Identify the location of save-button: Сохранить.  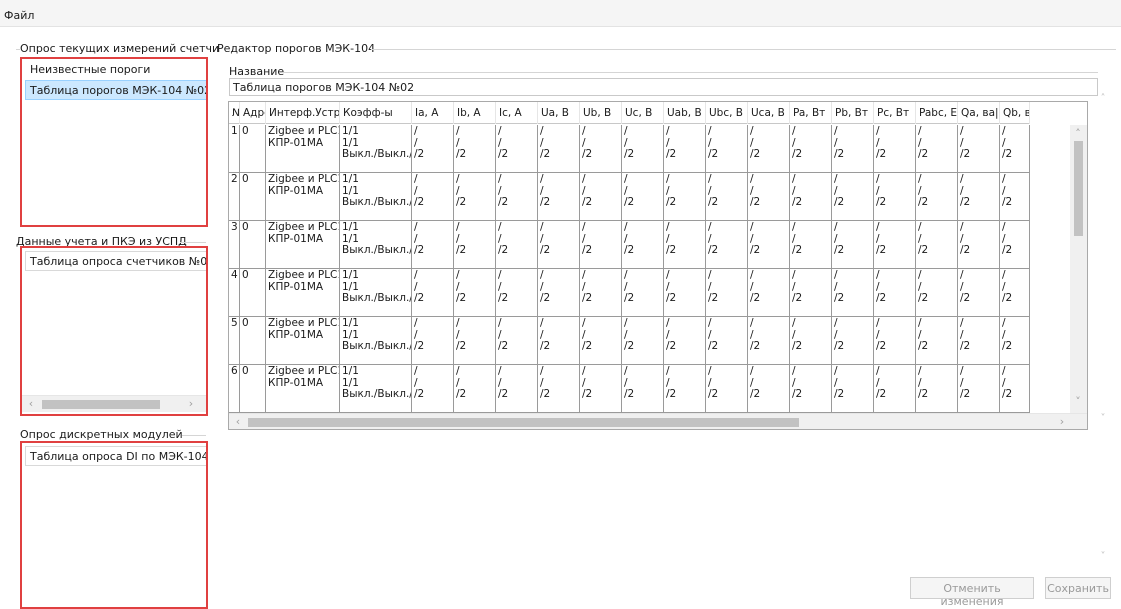
(1078, 588).